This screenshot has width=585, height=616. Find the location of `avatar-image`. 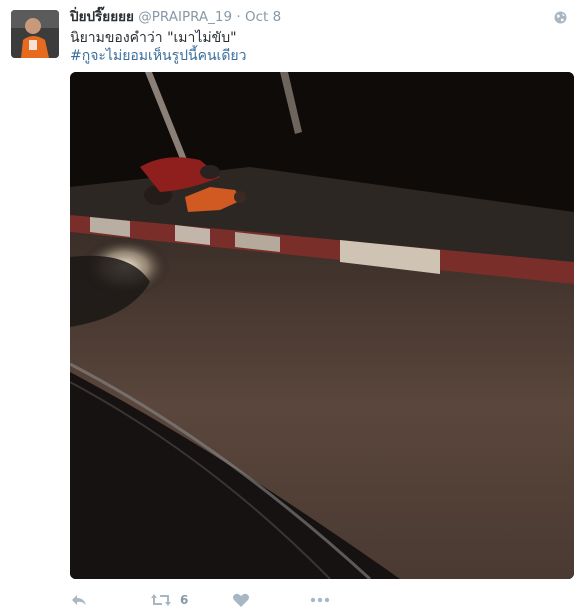

avatar-image is located at coordinates (35, 34).